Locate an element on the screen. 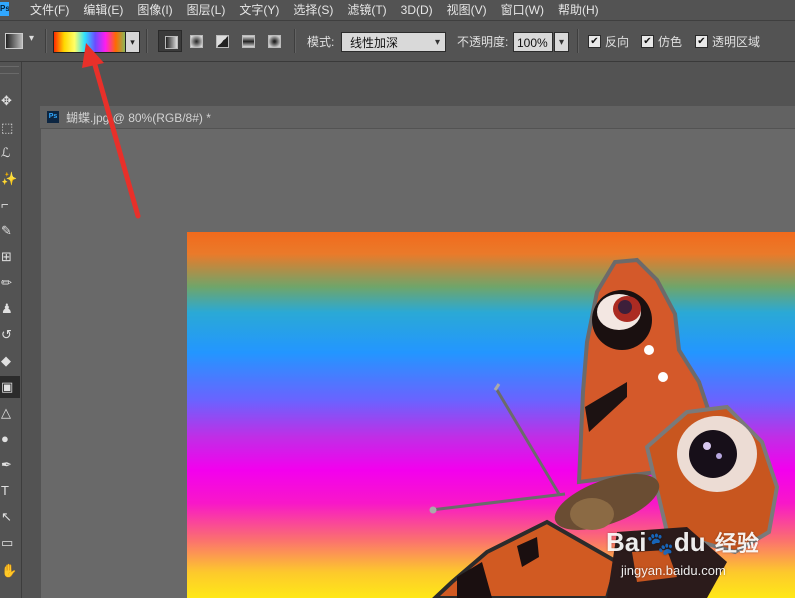  reflected-gradient-button is located at coordinates (248, 41).